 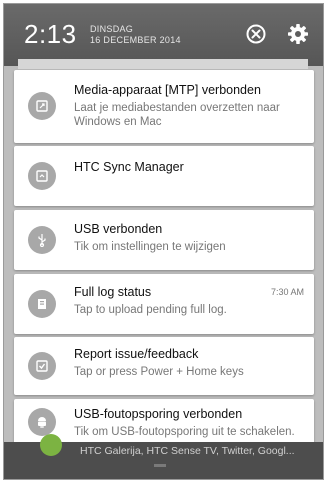 I want to click on notification-text: Tik om instellingen te wijzigen, so click(x=150, y=247).